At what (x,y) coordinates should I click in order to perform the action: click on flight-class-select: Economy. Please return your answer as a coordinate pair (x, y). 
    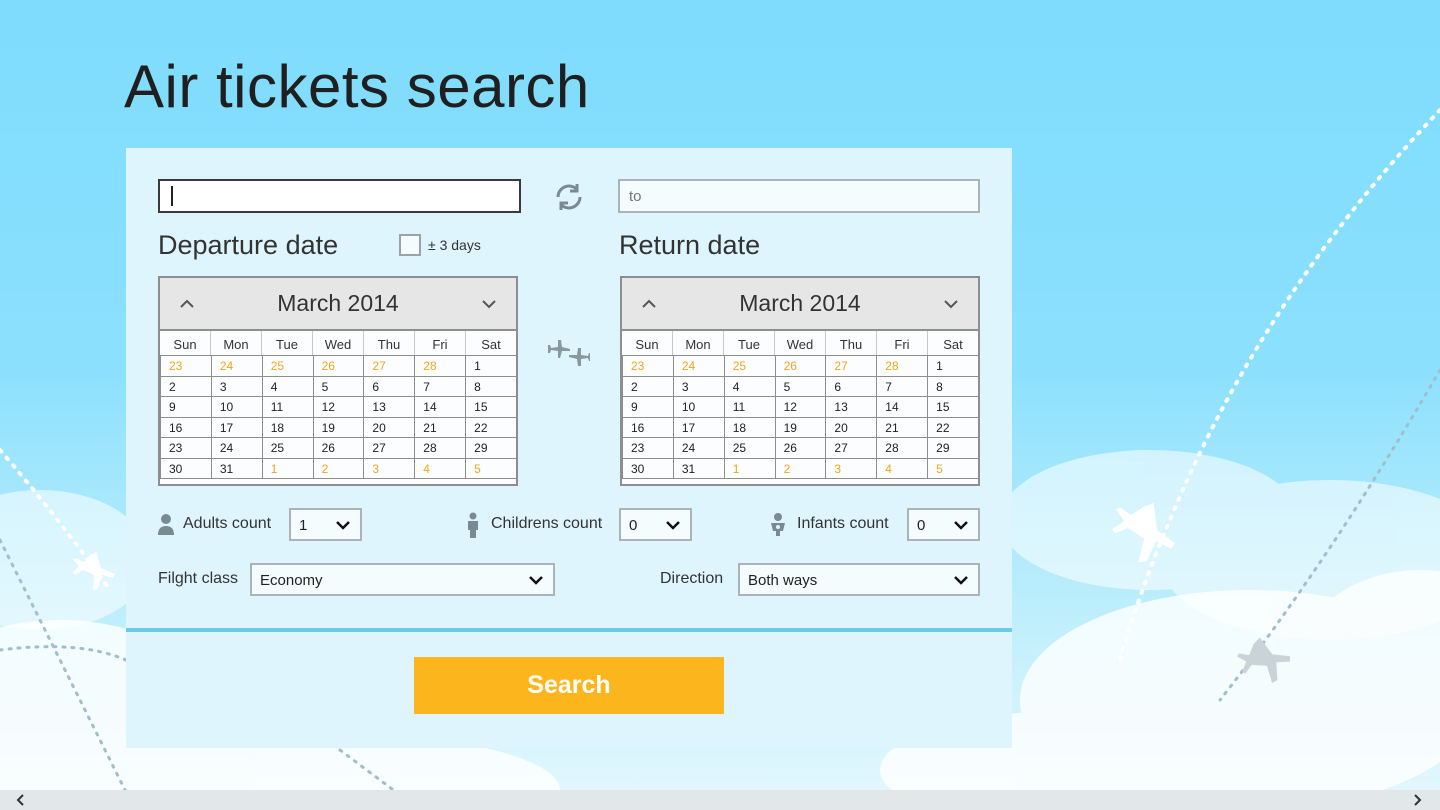
    Looking at the image, I should click on (402, 579).